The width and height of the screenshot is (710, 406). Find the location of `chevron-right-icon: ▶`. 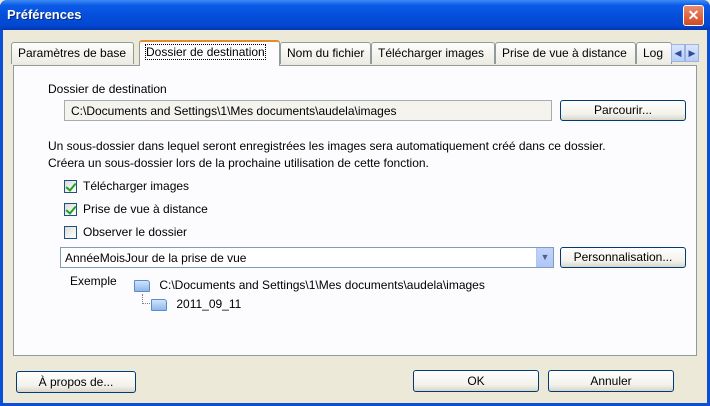

chevron-right-icon: ▶ is located at coordinates (692, 53).